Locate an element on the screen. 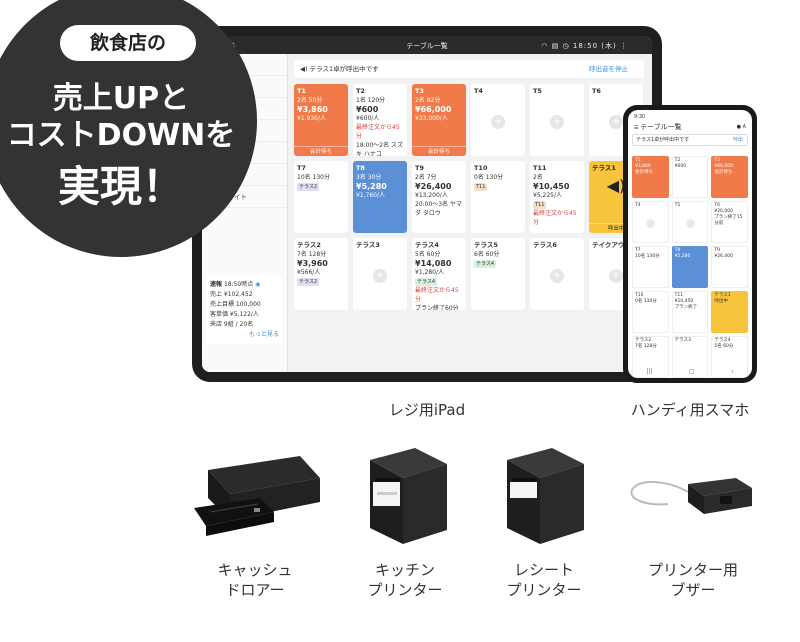  add-icon is located at coordinates (690, 223).